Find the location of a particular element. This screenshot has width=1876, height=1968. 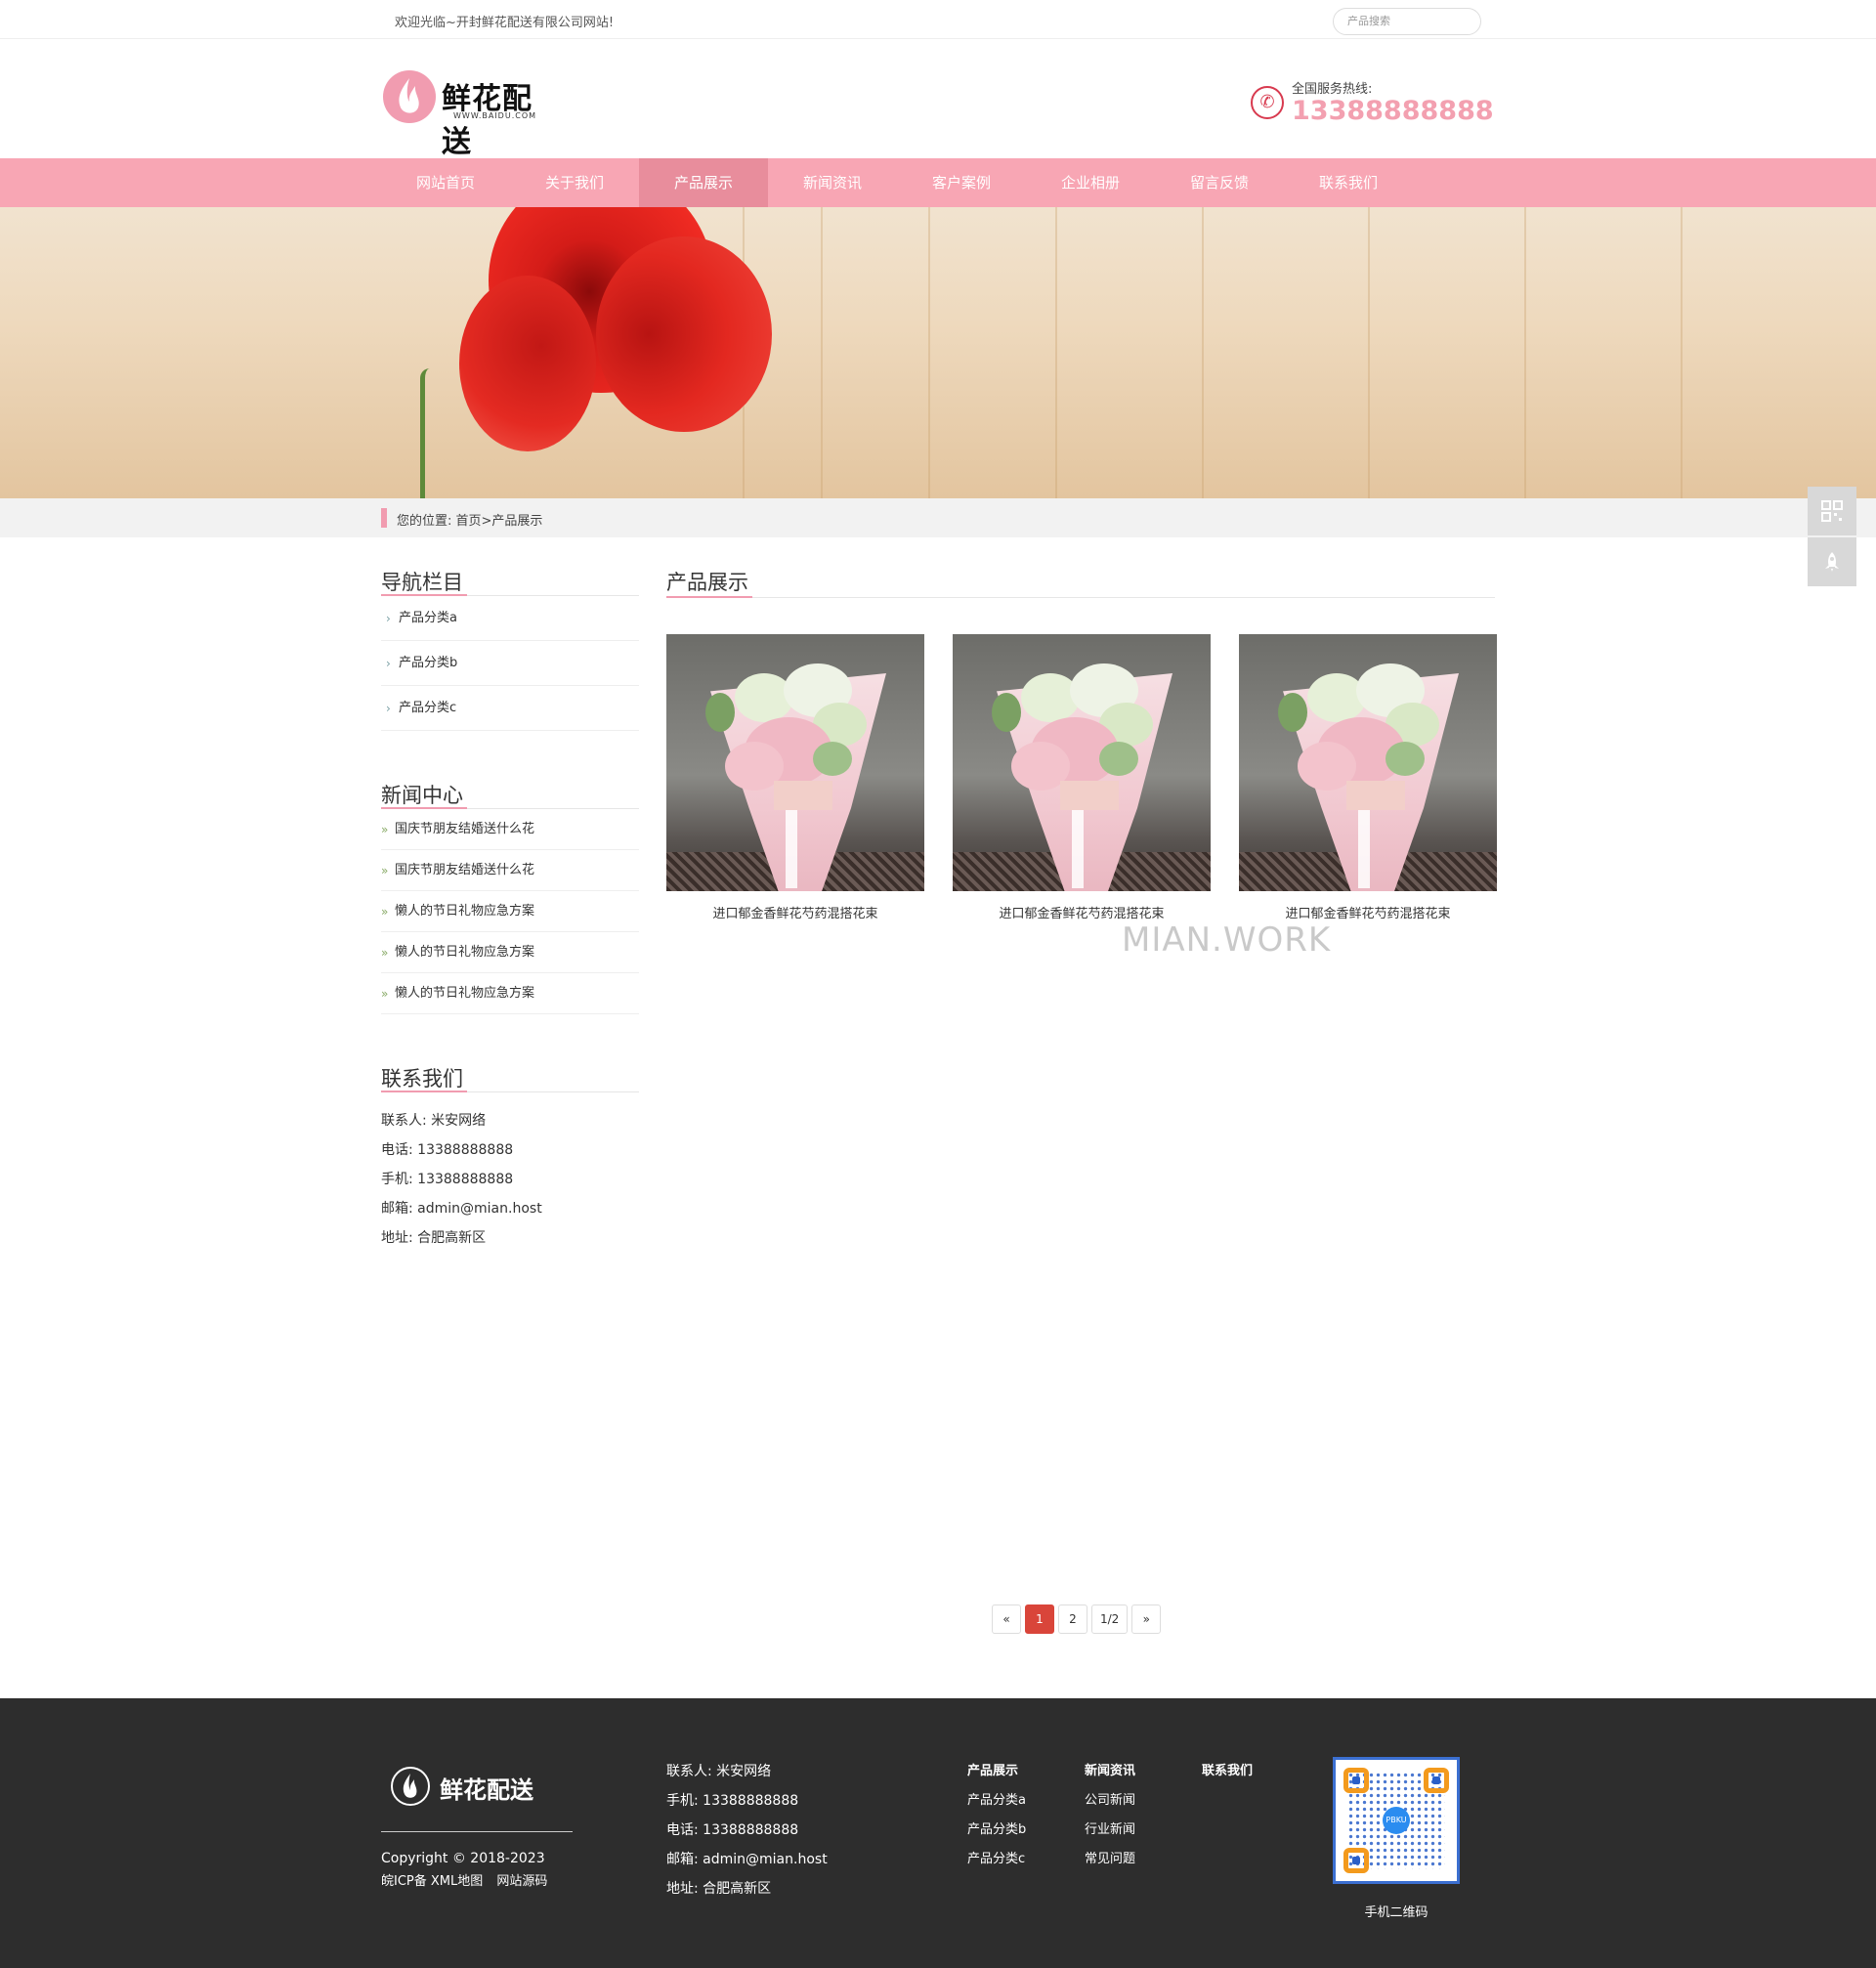

copyright: Copyright © 2018-2023 is located at coordinates (463, 1858).